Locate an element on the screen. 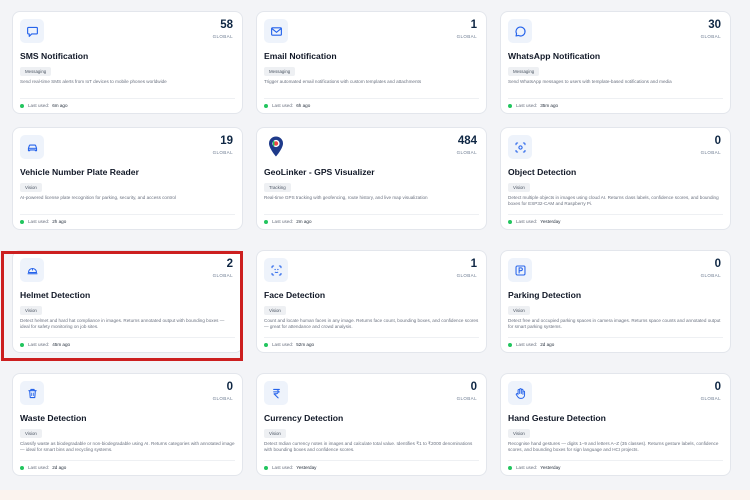 The width and height of the screenshot is (750, 500). chat-bubble-icon is located at coordinates (32, 31).